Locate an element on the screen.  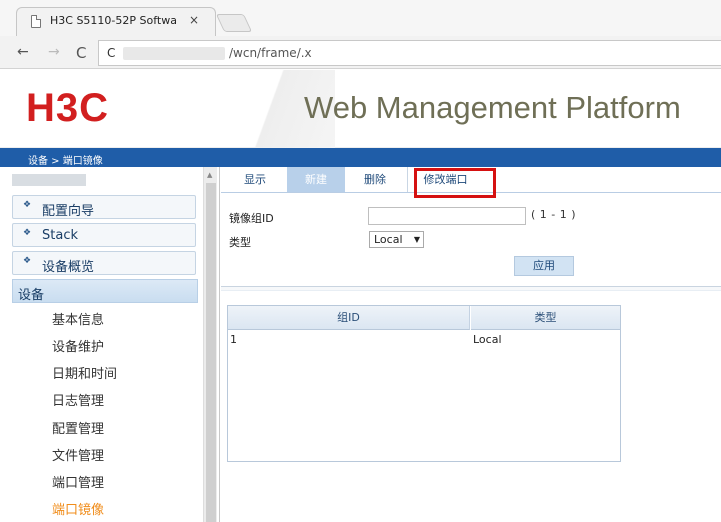
browser-toolbar: ← → C C /wcn/frame/.x is located at coordinates (360, 52).